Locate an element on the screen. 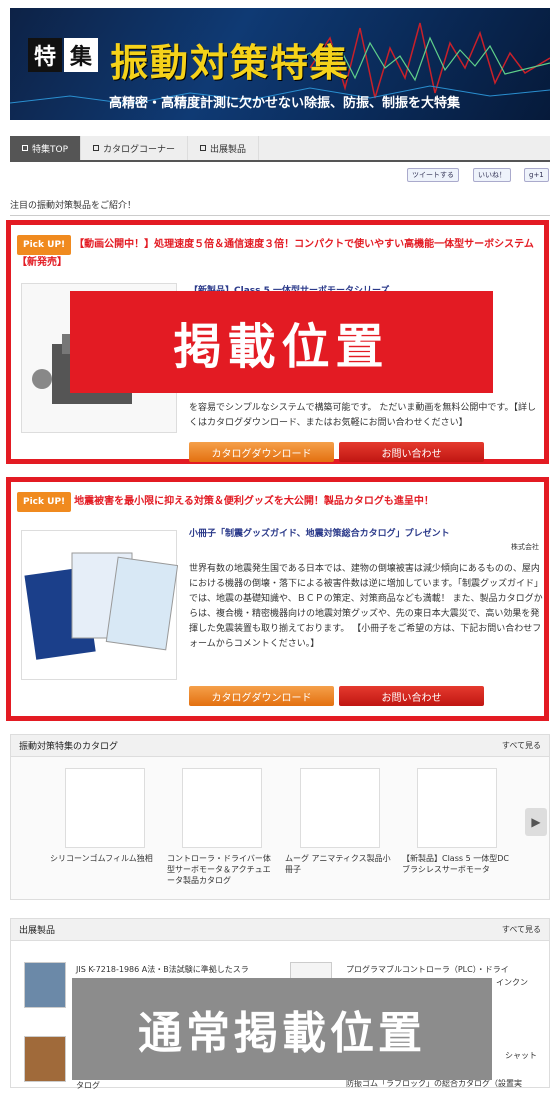 The width and height of the screenshot is (560, 1094). products-see-all-link: すべて見る is located at coordinates (521, 929).